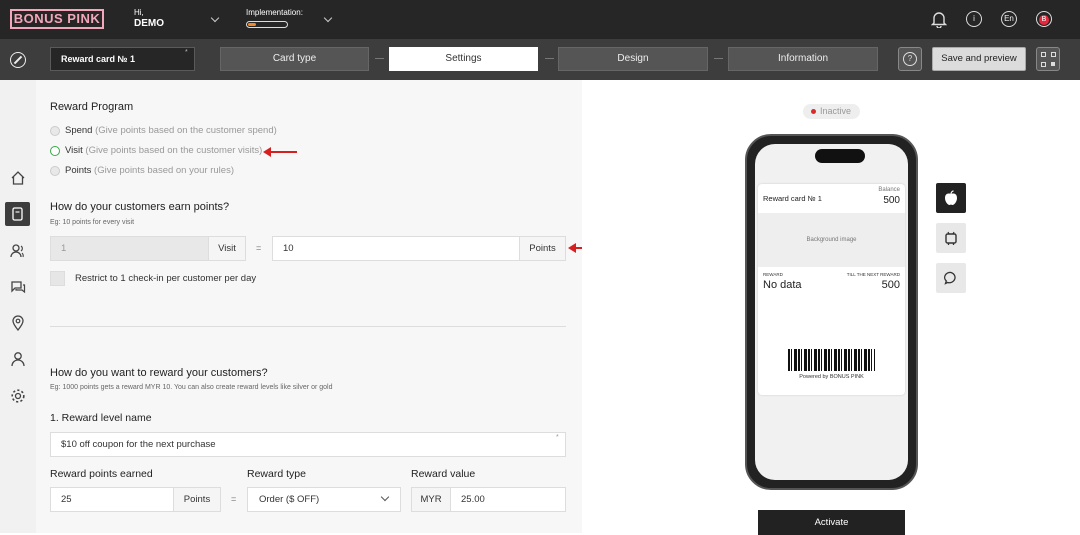 This screenshot has width=1080, height=535. I want to click on next-reward-value: 500, so click(890, 285).